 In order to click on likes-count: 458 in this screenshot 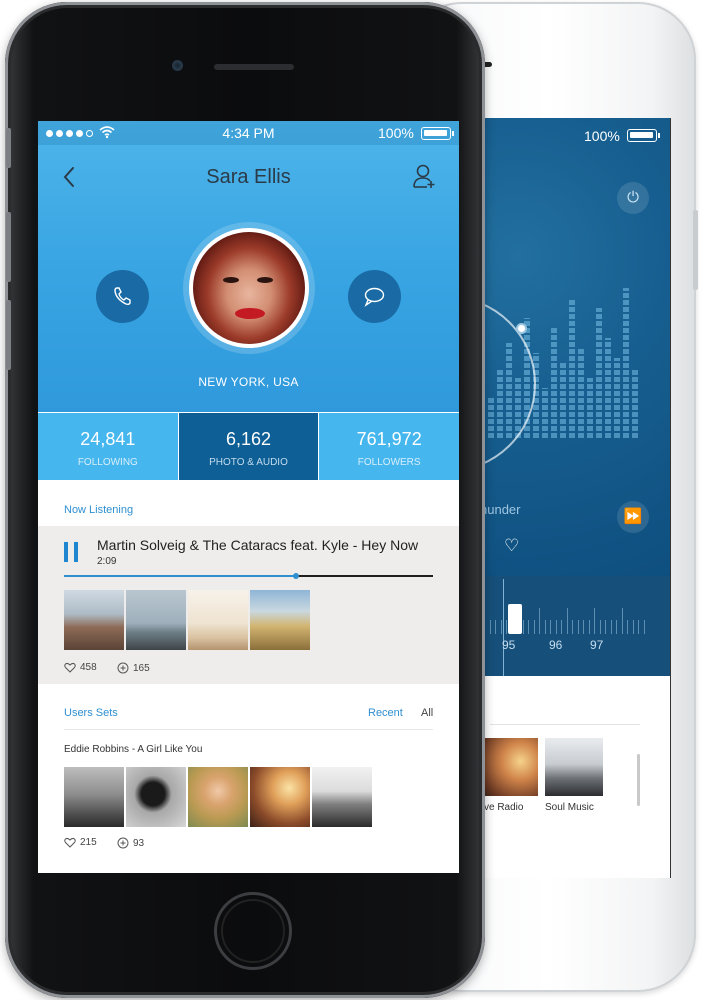, I will do `click(80, 667)`.